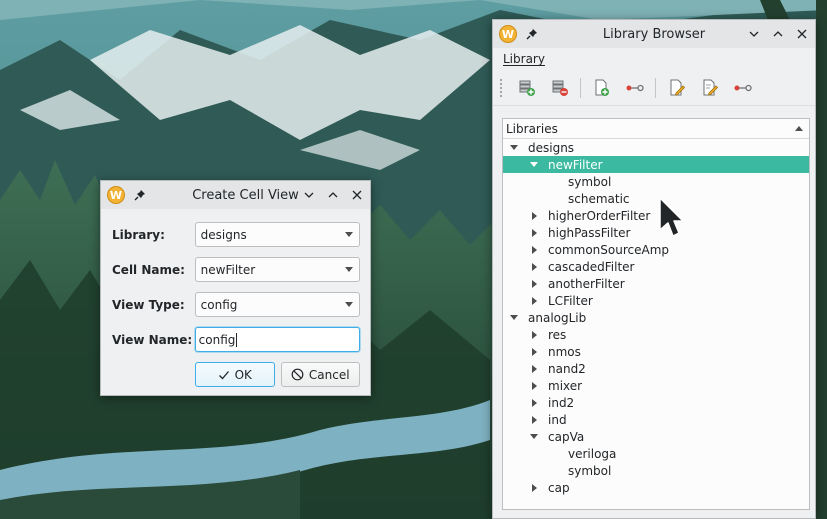  I want to click on tree-item-res: res, so click(656, 334).